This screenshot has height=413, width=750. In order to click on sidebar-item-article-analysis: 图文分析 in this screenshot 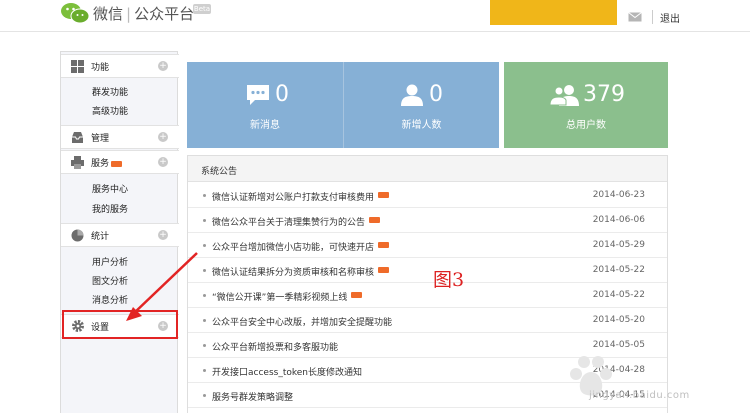, I will do `click(110, 280)`.